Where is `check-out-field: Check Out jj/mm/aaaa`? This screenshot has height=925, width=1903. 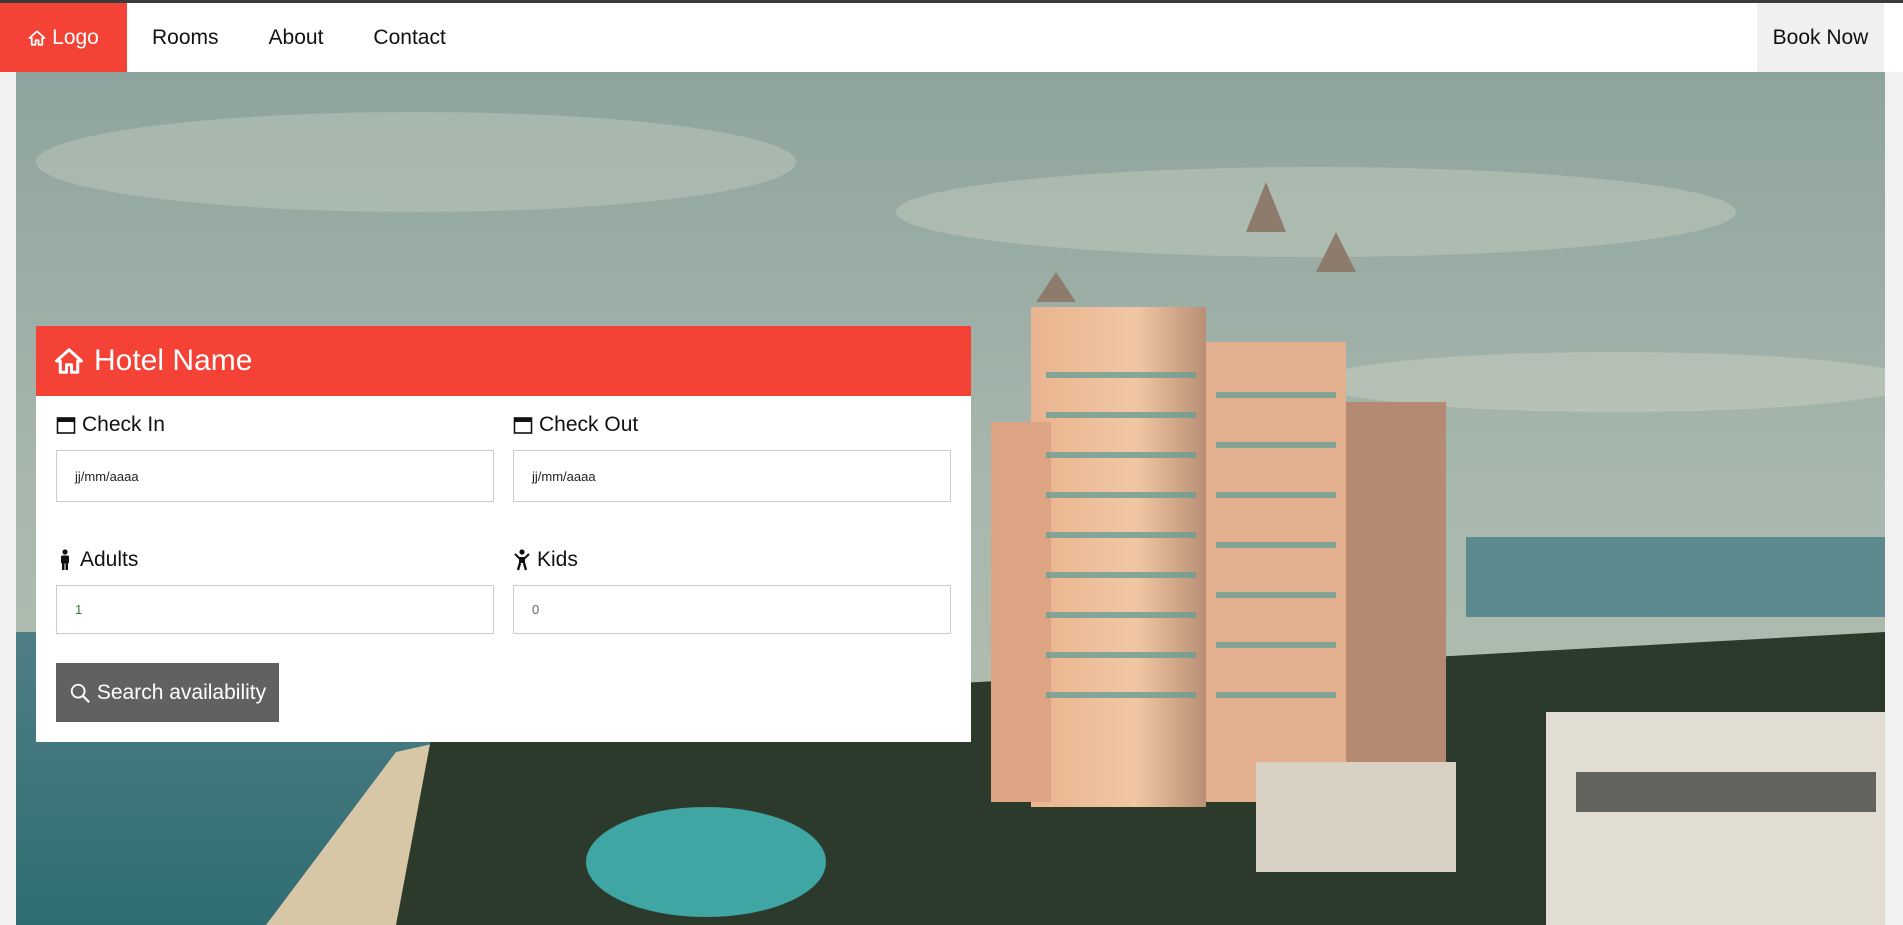 check-out-field: Check Out jj/mm/aaaa is located at coordinates (732, 456).